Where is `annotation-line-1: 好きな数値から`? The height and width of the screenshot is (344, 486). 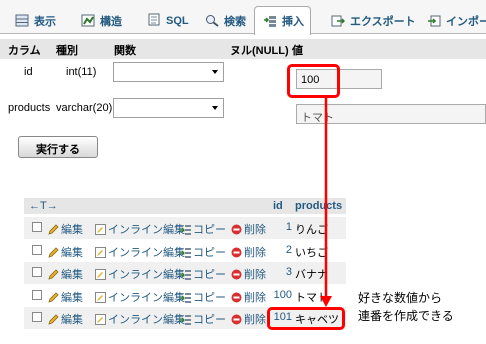
annotation-line-1: 好きな数値から is located at coordinates (400, 298).